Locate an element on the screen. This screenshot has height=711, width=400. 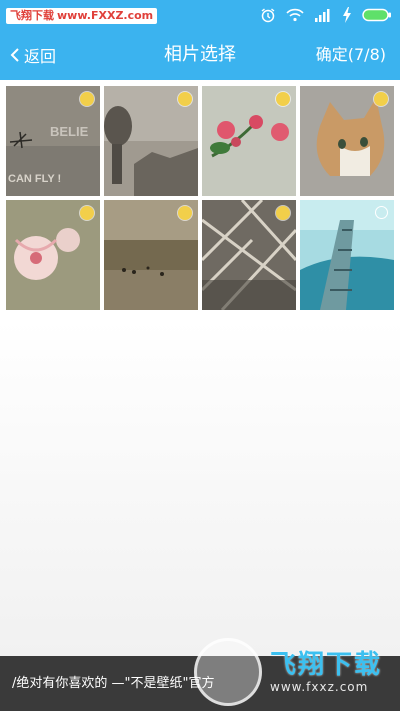
chevron-left-icon is located at coordinates (14, 55).